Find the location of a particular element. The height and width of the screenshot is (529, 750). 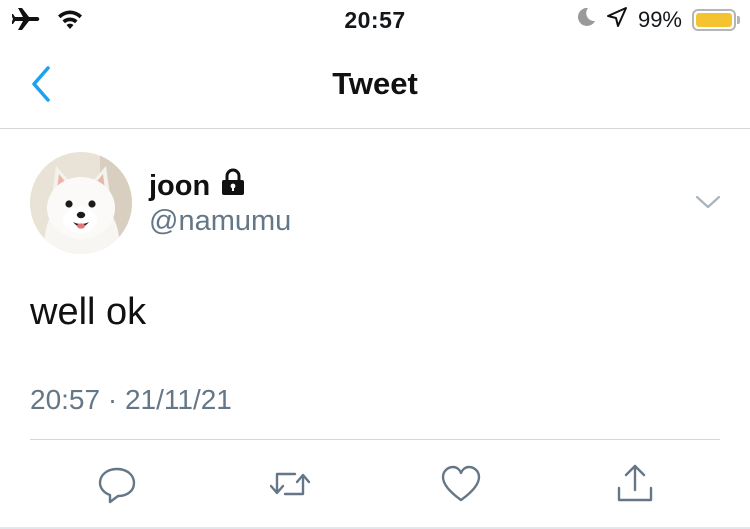

lock-icon is located at coordinates (233, 186).